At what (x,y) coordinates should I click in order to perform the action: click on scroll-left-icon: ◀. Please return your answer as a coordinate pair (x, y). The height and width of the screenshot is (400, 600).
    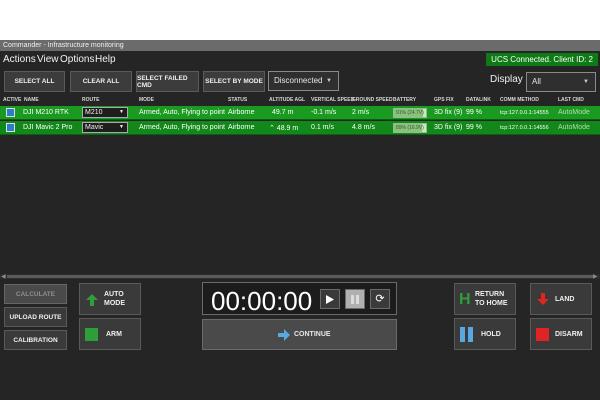
    Looking at the image, I should click on (3, 276).